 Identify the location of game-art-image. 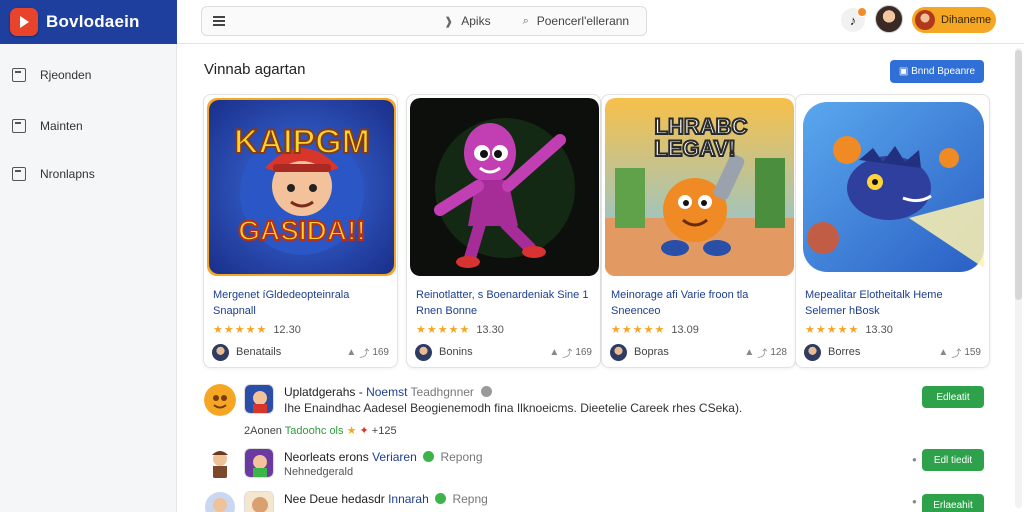
(504, 187).